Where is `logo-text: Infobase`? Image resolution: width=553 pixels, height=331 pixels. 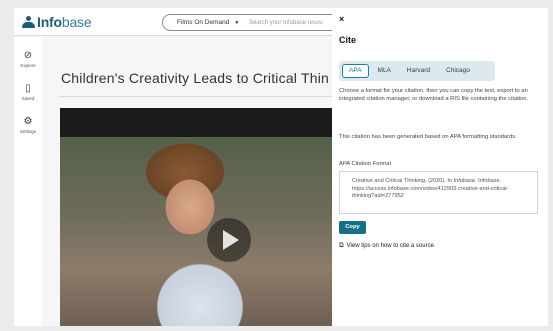 logo-text: Infobase is located at coordinates (64, 22).